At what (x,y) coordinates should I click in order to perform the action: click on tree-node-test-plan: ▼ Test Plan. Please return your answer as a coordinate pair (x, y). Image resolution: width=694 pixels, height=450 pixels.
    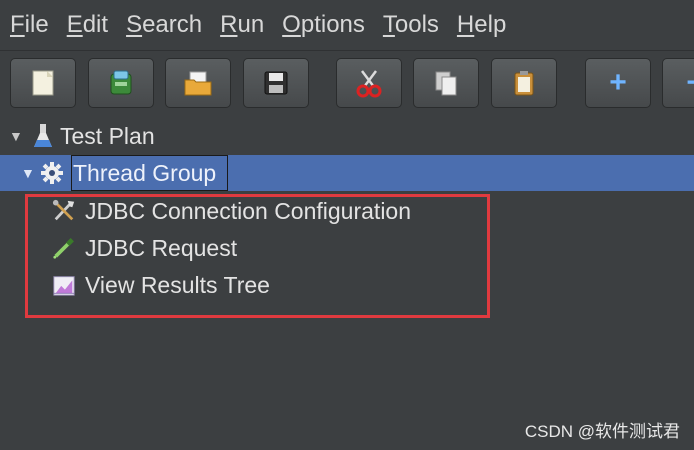
    Looking at the image, I should click on (347, 136).